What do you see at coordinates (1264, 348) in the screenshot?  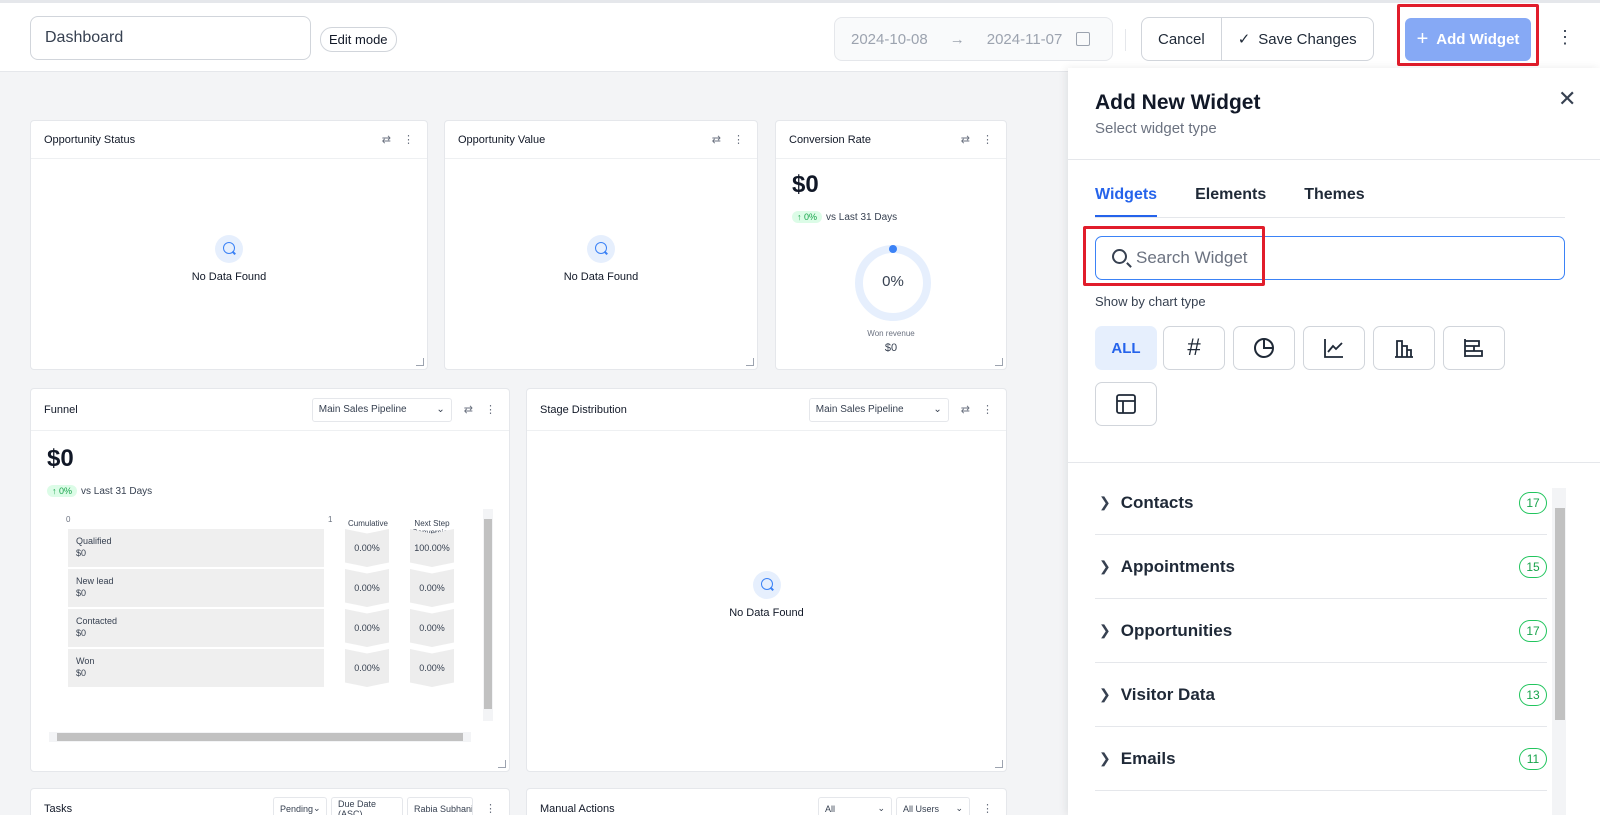 I see `chart-type-pie-button` at bounding box center [1264, 348].